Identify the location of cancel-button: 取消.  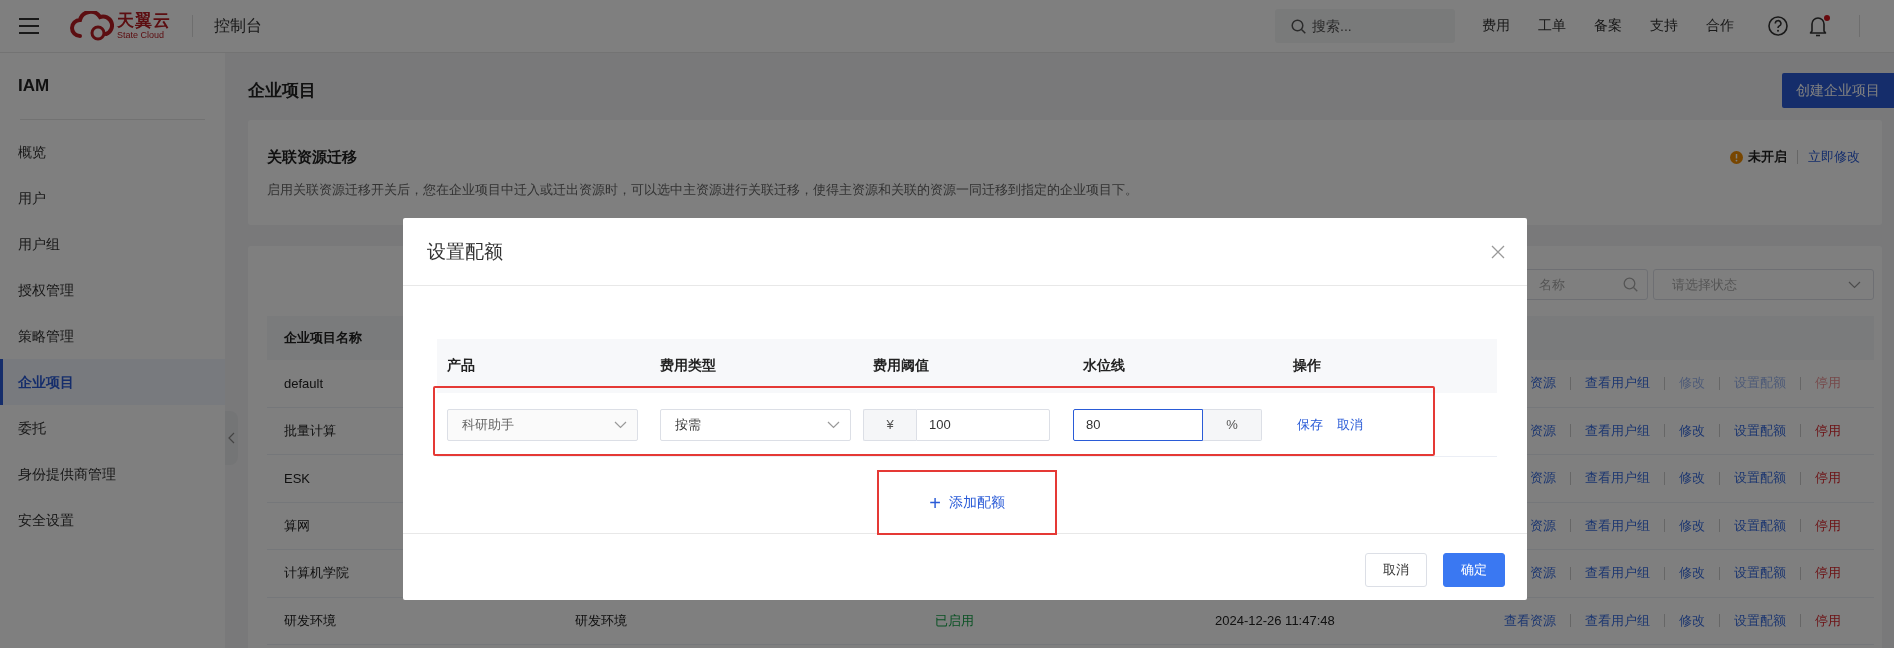
(1396, 570).